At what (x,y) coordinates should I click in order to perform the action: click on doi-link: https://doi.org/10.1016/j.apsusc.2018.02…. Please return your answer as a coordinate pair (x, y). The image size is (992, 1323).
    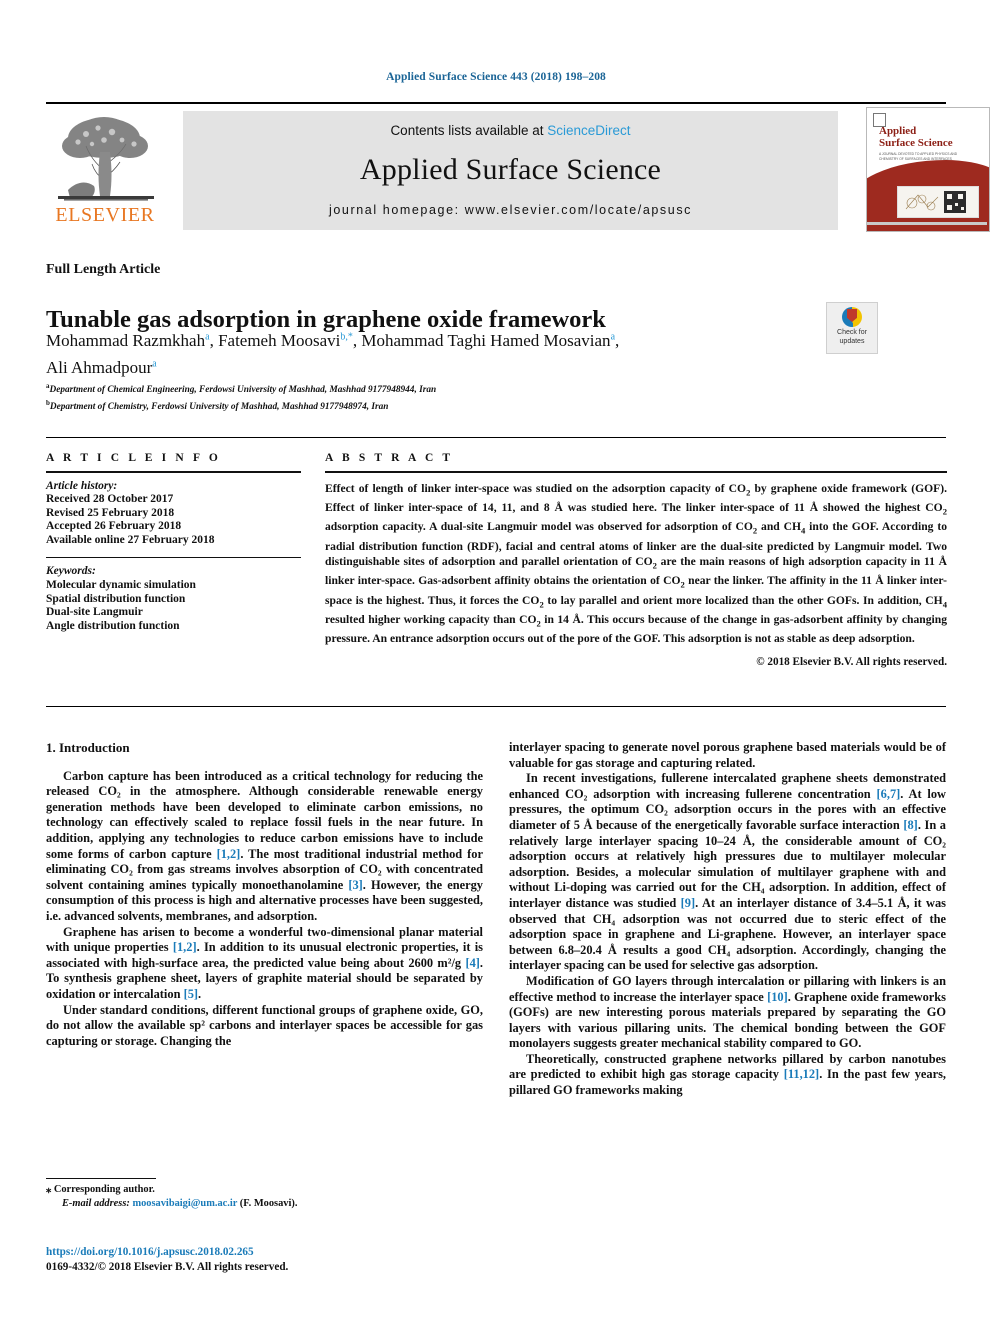
    Looking at the image, I should click on (264, 1252).